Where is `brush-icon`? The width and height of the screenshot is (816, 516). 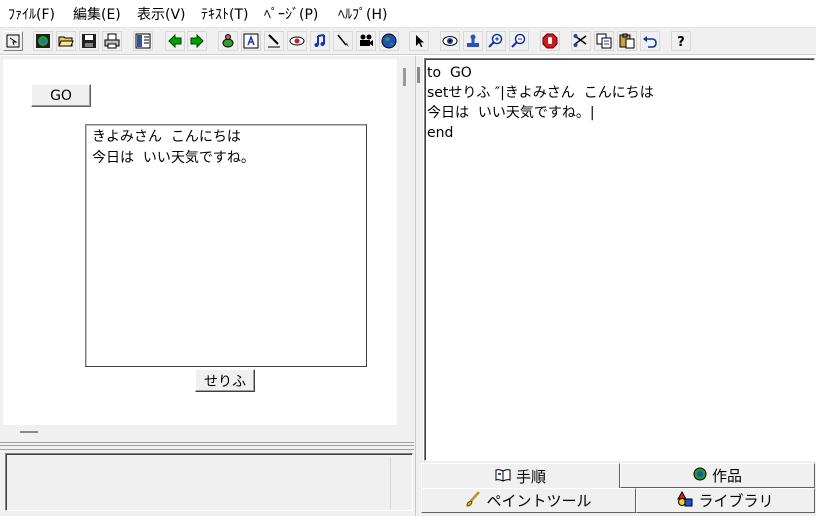 brush-icon is located at coordinates (343, 41).